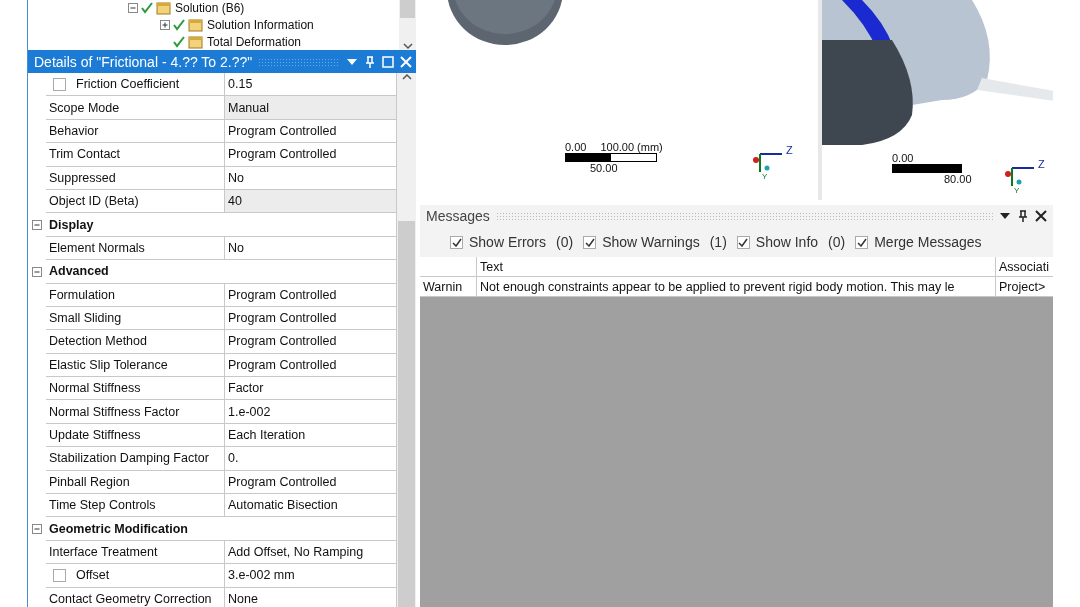  I want to click on viewport: 0.00 80.00 Z Y, so click(937, 100).